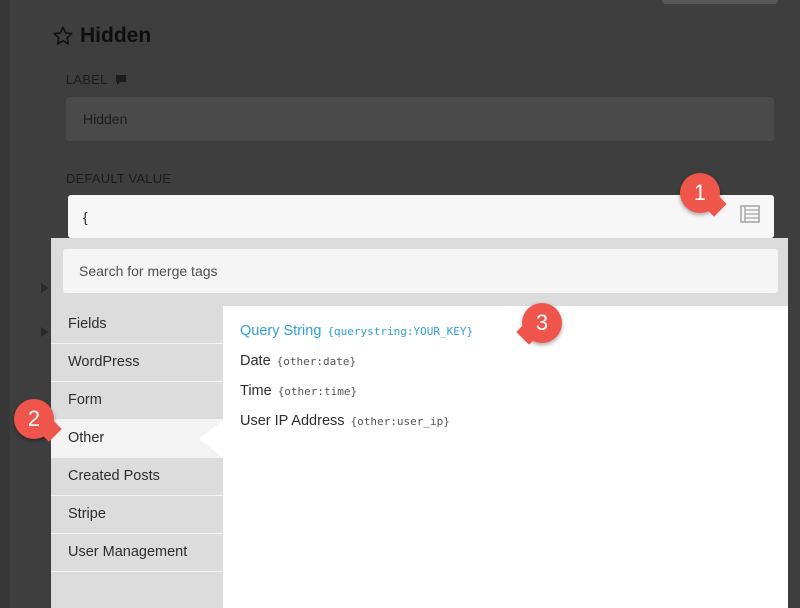 Image resolution: width=800 pixels, height=608 pixels. I want to click on category-wordpress: WordPress, so click(137, 363).